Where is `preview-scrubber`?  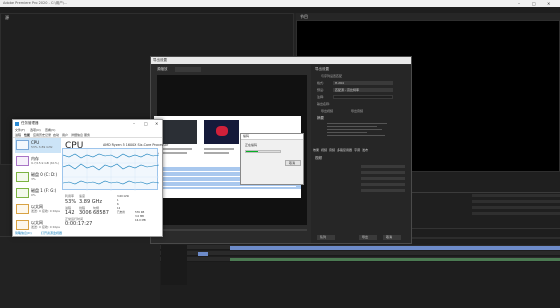 preview-scrubber is located at coordinates (232, 230).